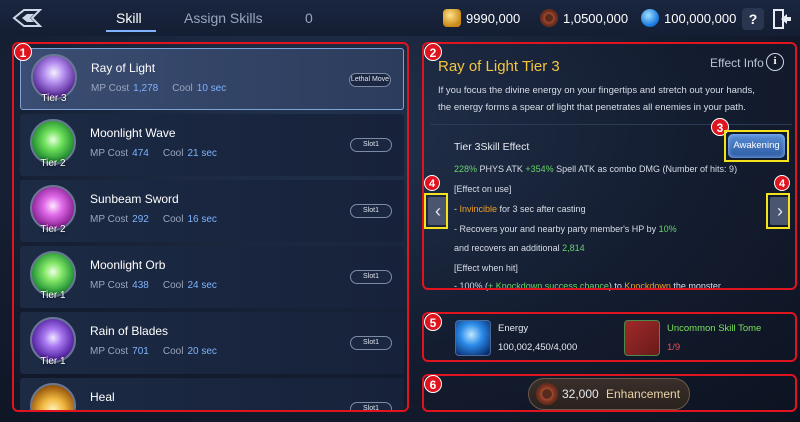 This screenshot has width=800, height=422. I want to click on annotation-badge-6: 6, so click(433, 384).